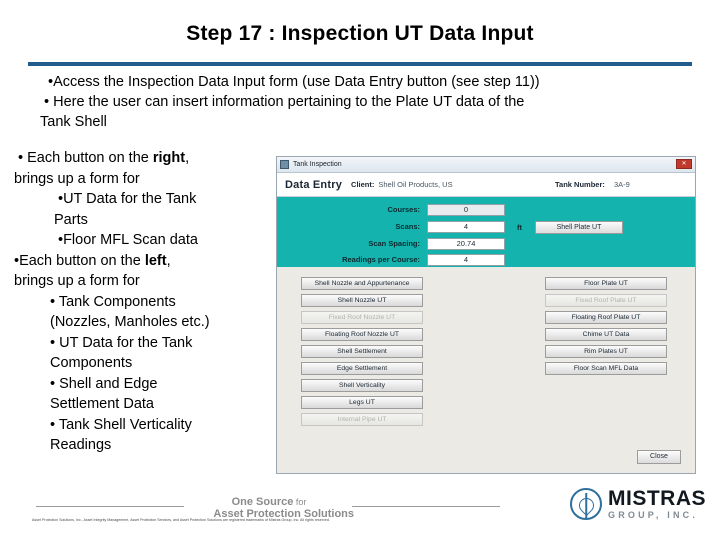  Describe the element at coordinates (403, 209) in the screenshot. I see `courses-label: Courses:` at that location.